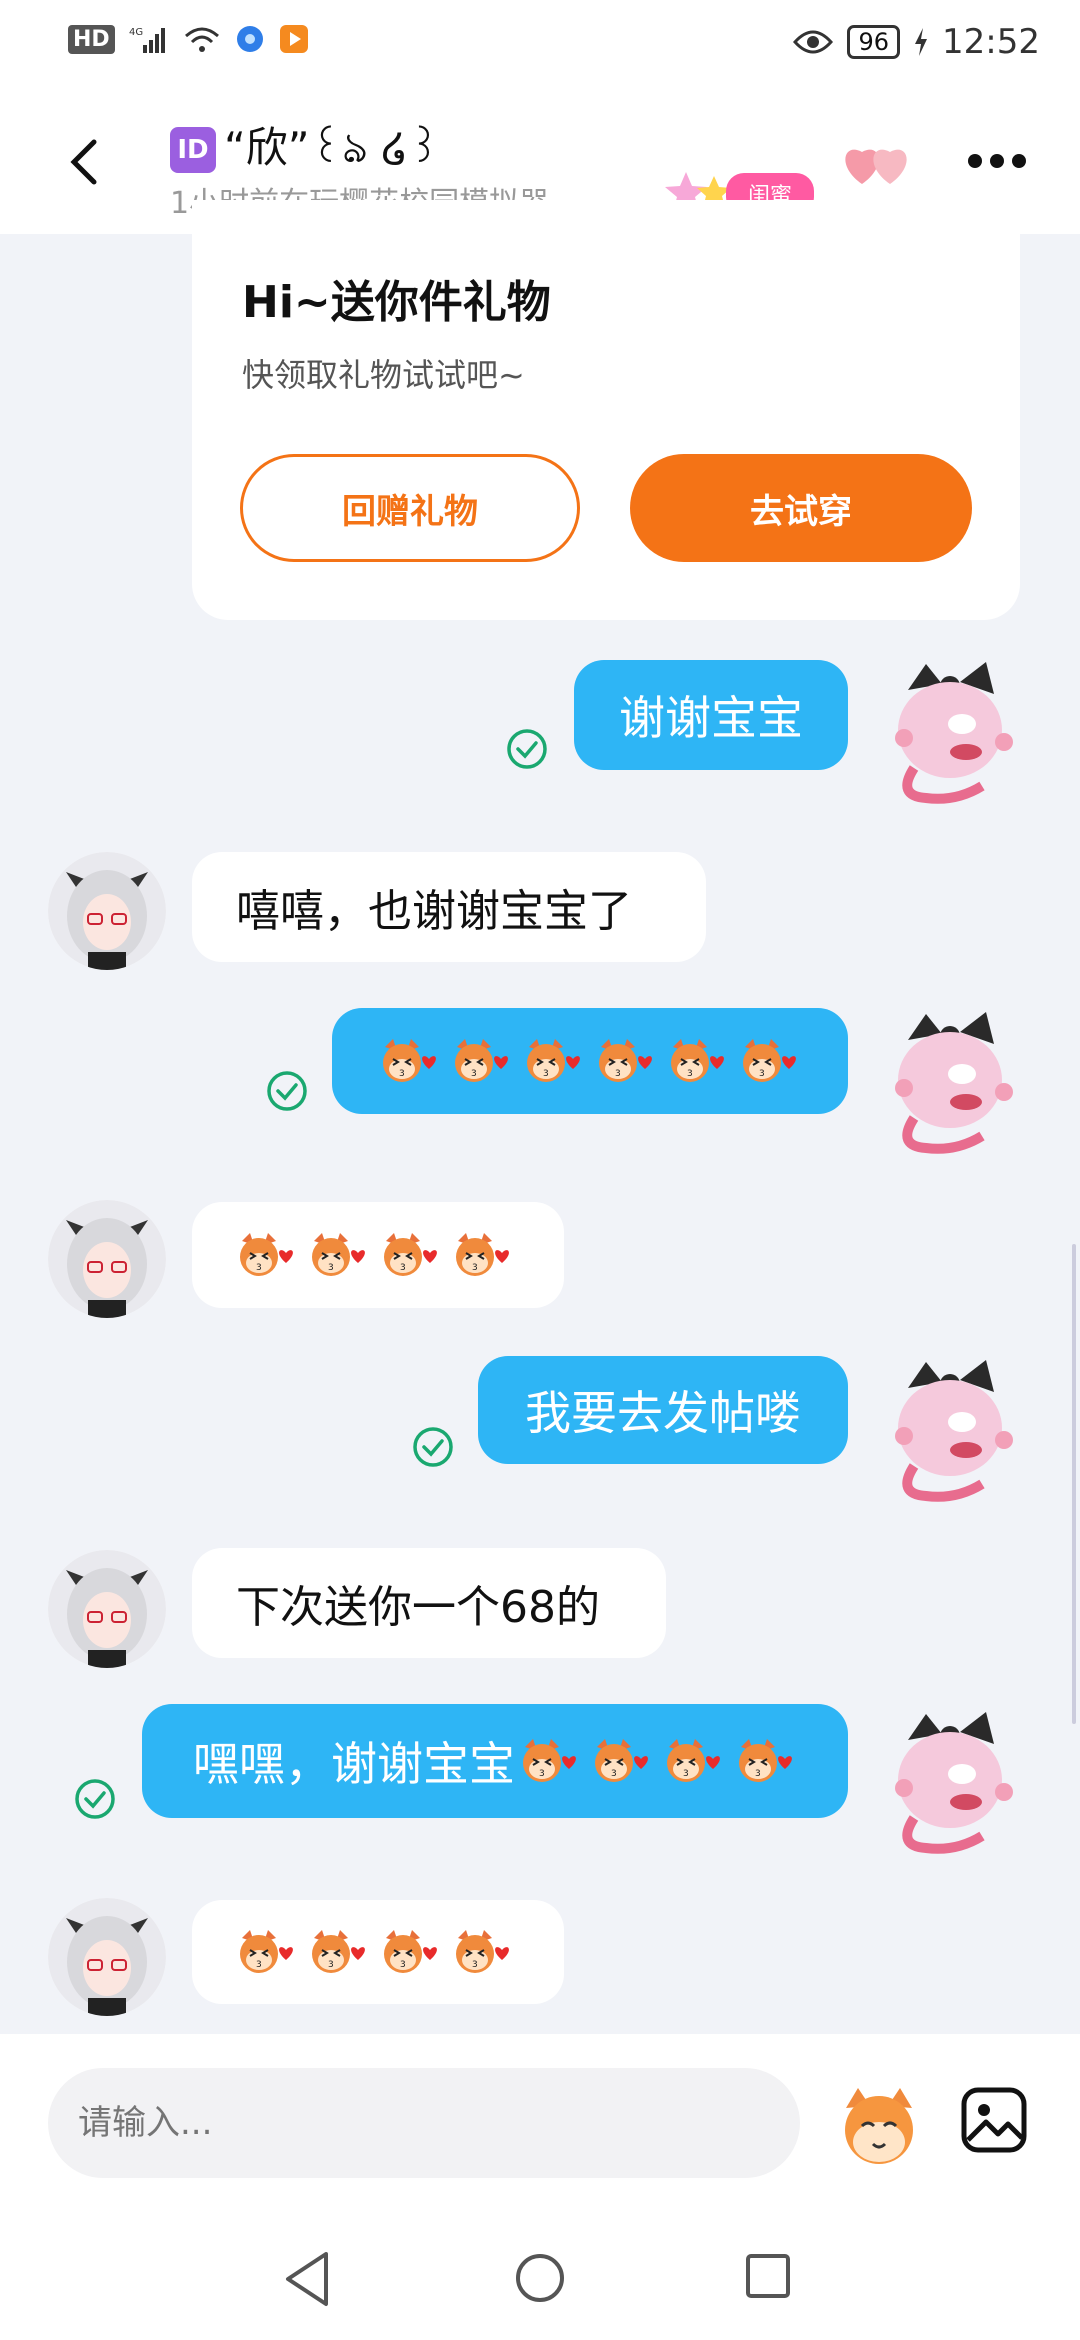  Describe the element at coordinates (801, 508) in the screenshot. I see `try-on-button: 去试穿` at that location.